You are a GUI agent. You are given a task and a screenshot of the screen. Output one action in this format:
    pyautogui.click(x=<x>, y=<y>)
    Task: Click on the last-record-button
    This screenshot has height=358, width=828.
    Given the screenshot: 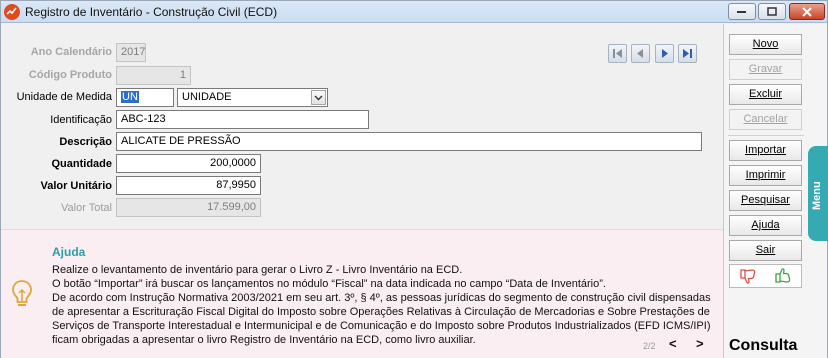 What is the action you would take?
    pyautogui.click(x=687, y=53)
    